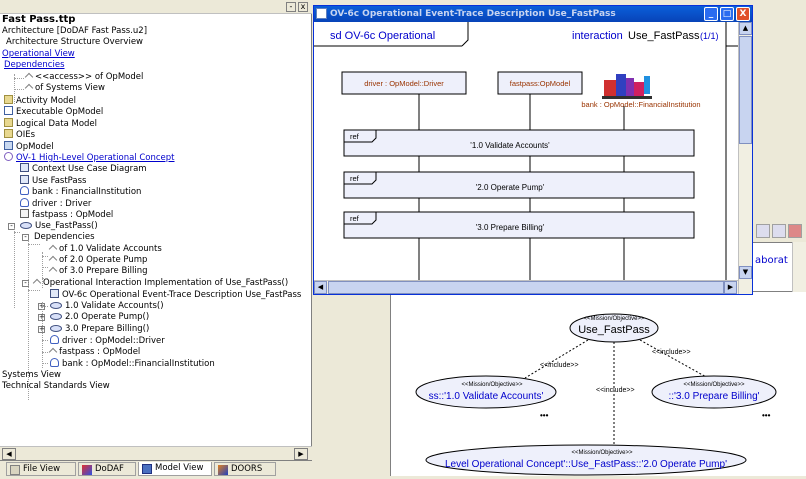 The width and height of the screenshot is (806, 479). I want to click on tree-item: of Systems View, so click(64, 88).